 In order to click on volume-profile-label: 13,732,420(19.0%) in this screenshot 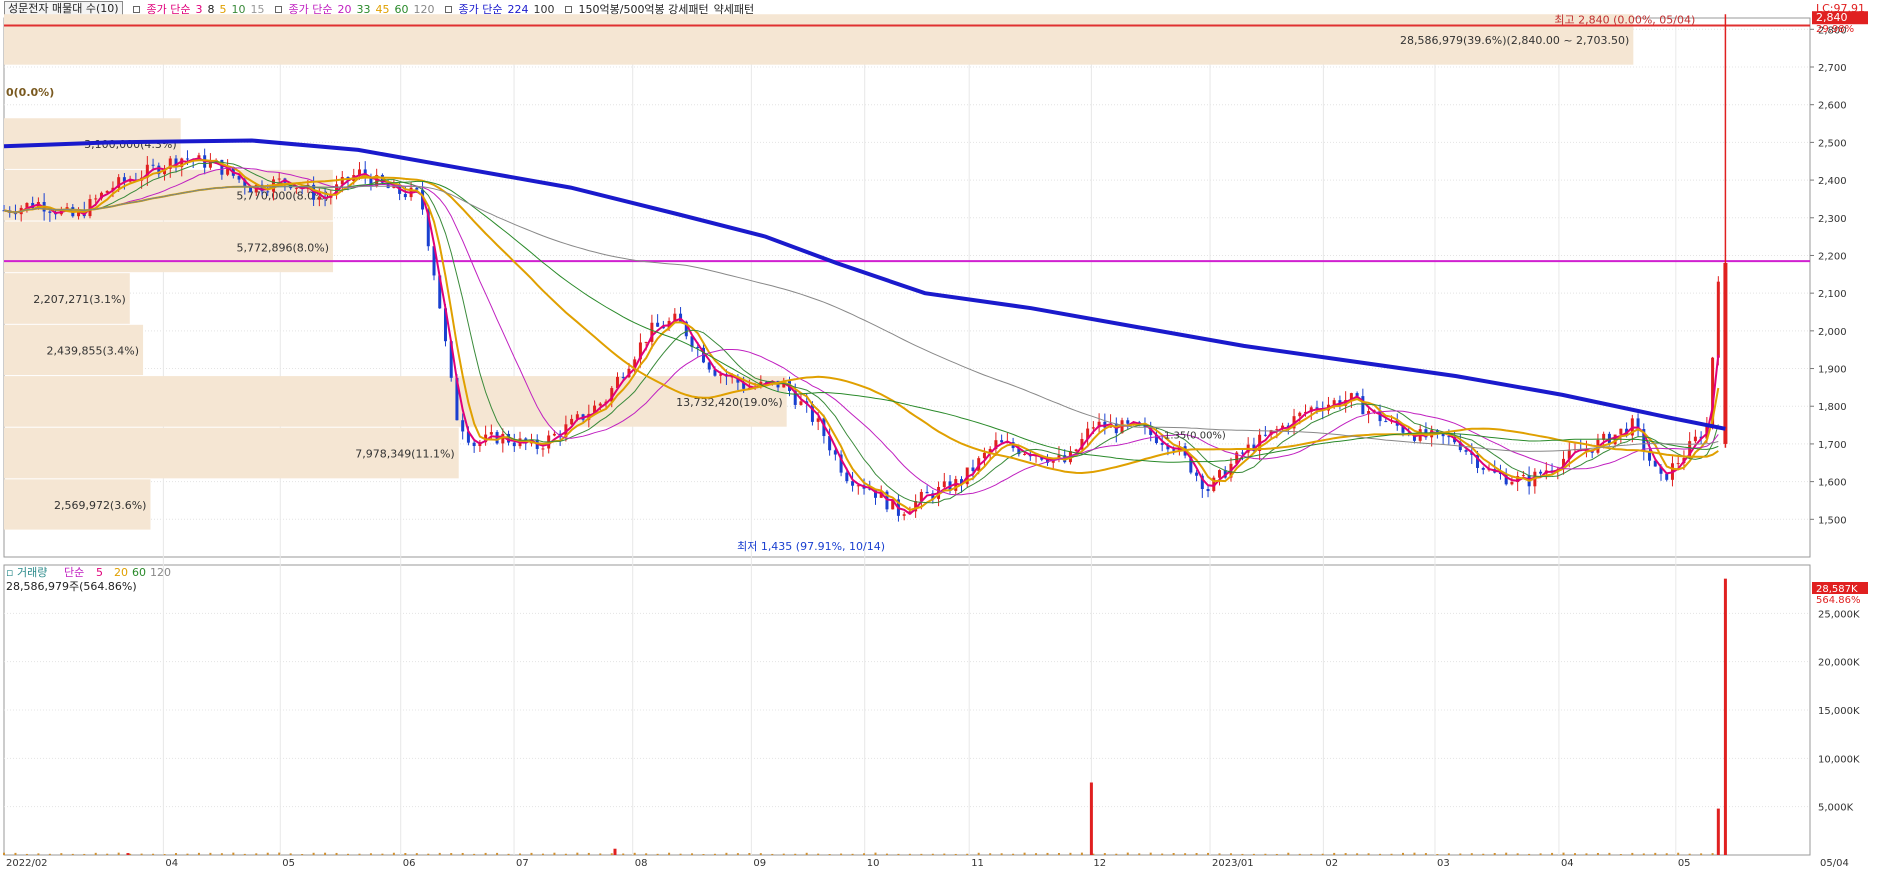, I will do `click(729, 402)`.